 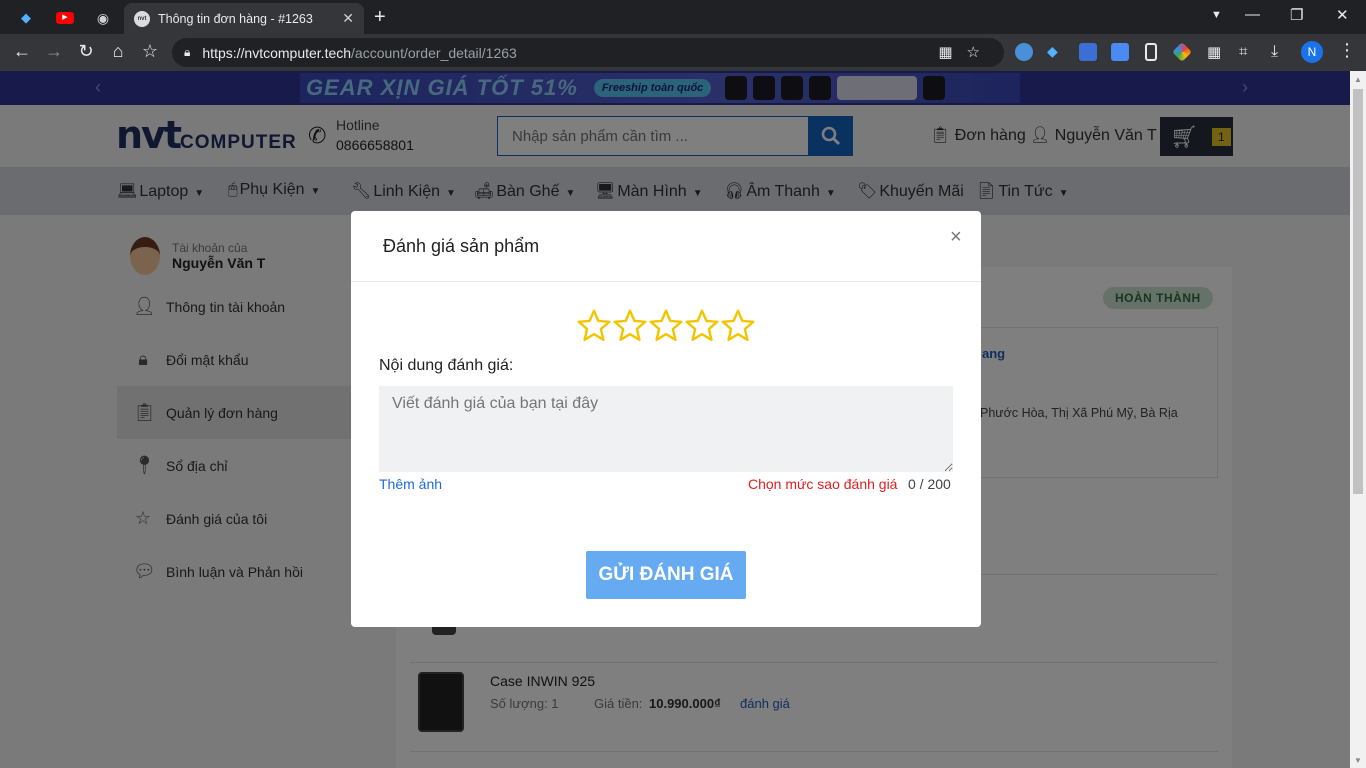 What do you see at coordinates (1358, 79) in the screenshot?
I see `scroll-up-icon: ▲` at bounding box center [1358, 79].